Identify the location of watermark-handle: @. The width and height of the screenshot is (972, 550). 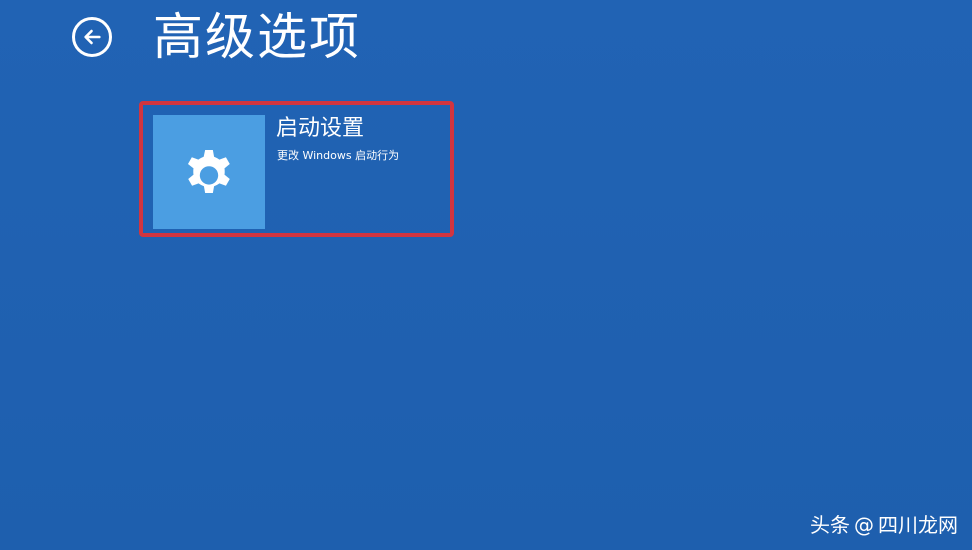
(864, 525).